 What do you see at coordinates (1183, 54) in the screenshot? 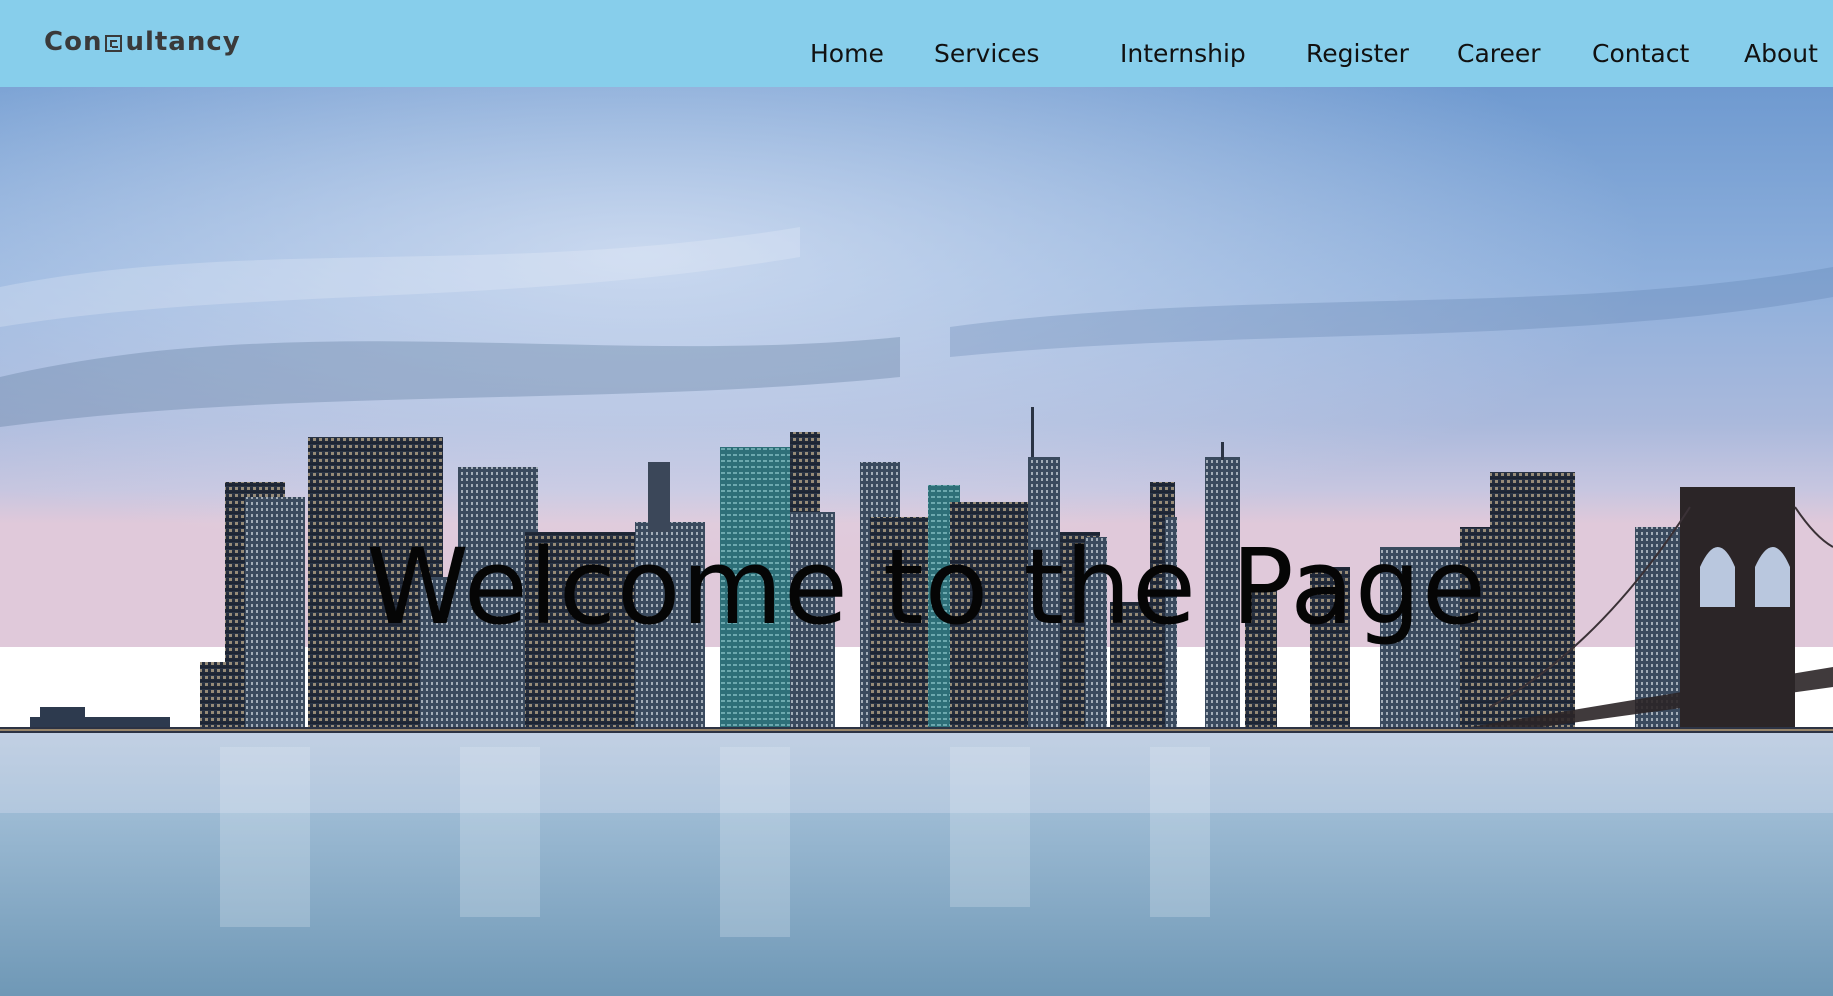
I see `nav-link-internship: Internship` at bounding box center [1183, 54].